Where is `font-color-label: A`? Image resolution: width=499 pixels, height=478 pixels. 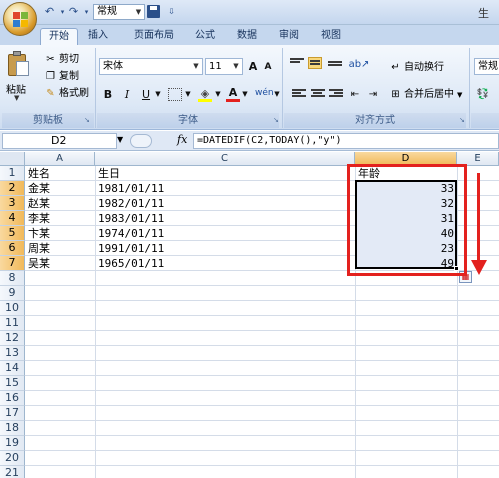 font-color-label: A is located at coordinates (233, 92).